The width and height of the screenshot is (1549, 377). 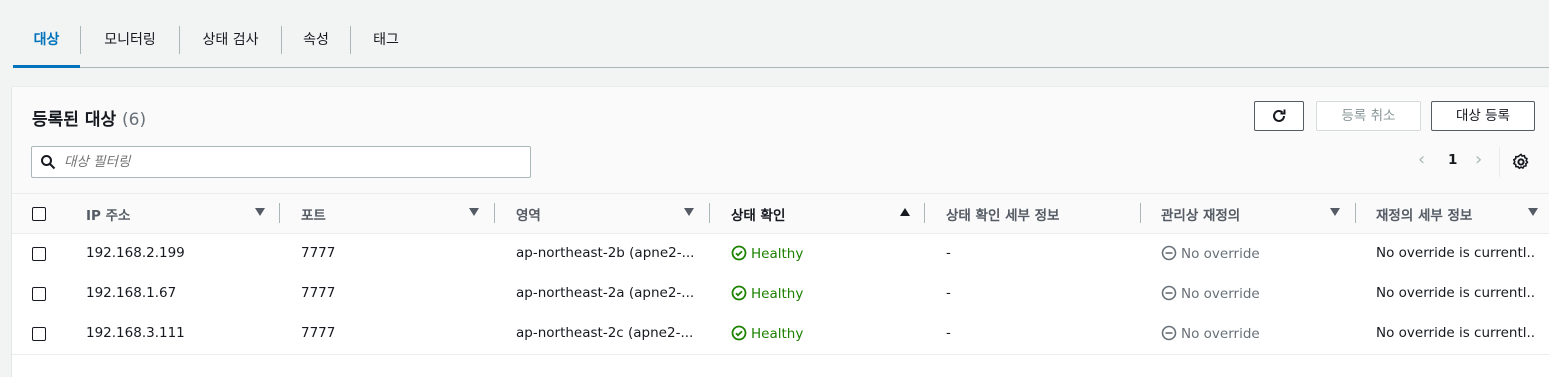 I want to click on refresh-button, so click(x=1279, y=116).